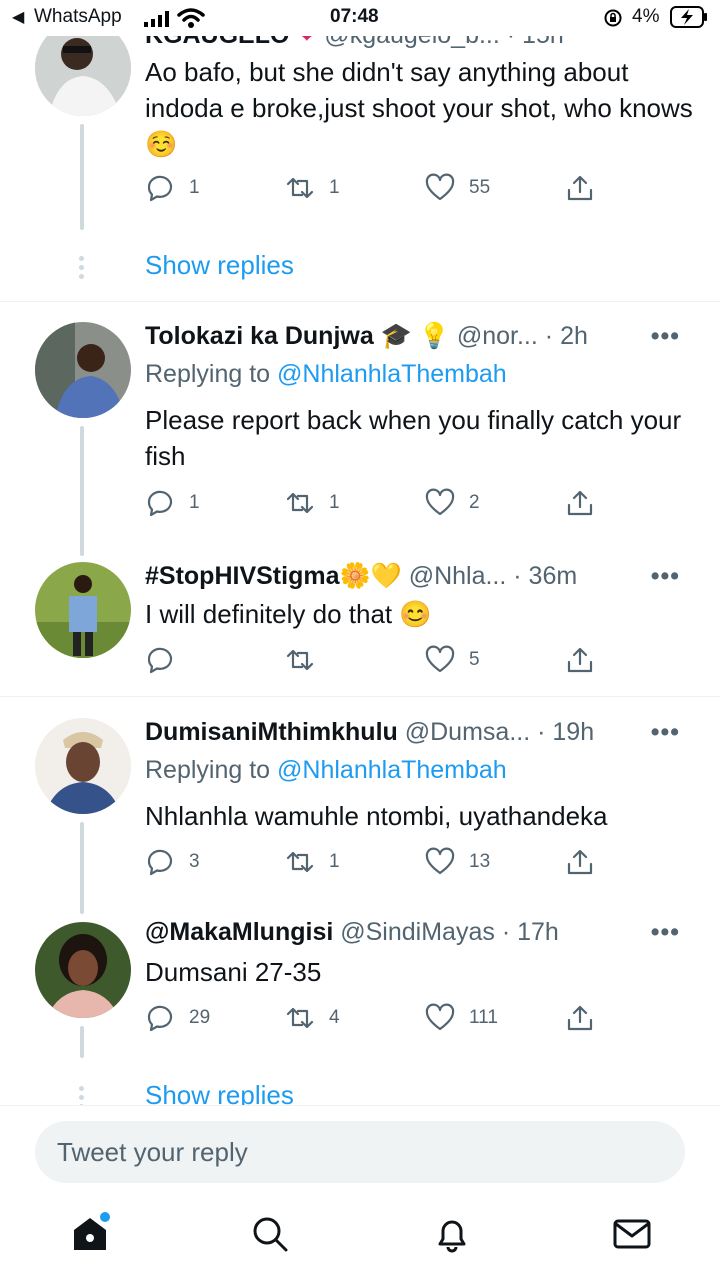  I want to click on tweet-reply-input, so click(360, 1152).